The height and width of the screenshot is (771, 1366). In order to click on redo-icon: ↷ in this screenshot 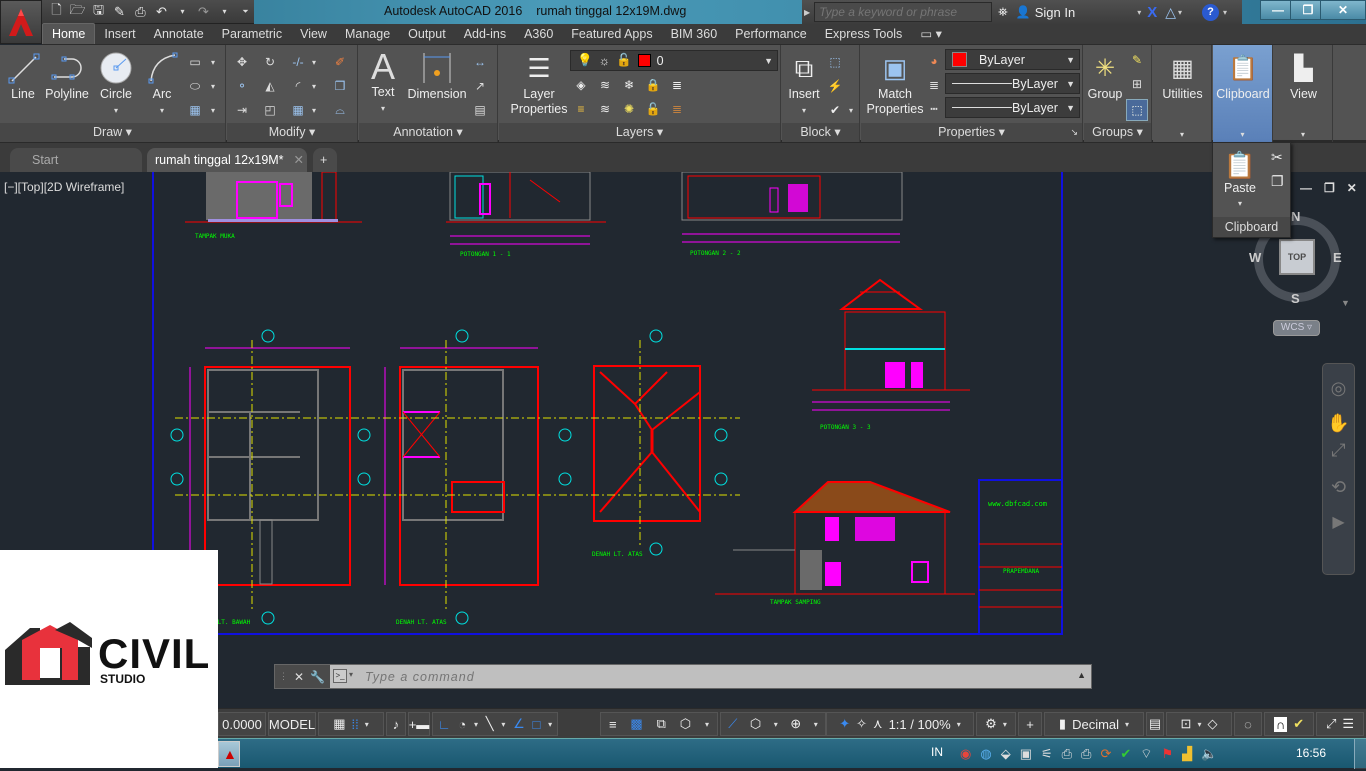, I will do `click(203, 12)`.